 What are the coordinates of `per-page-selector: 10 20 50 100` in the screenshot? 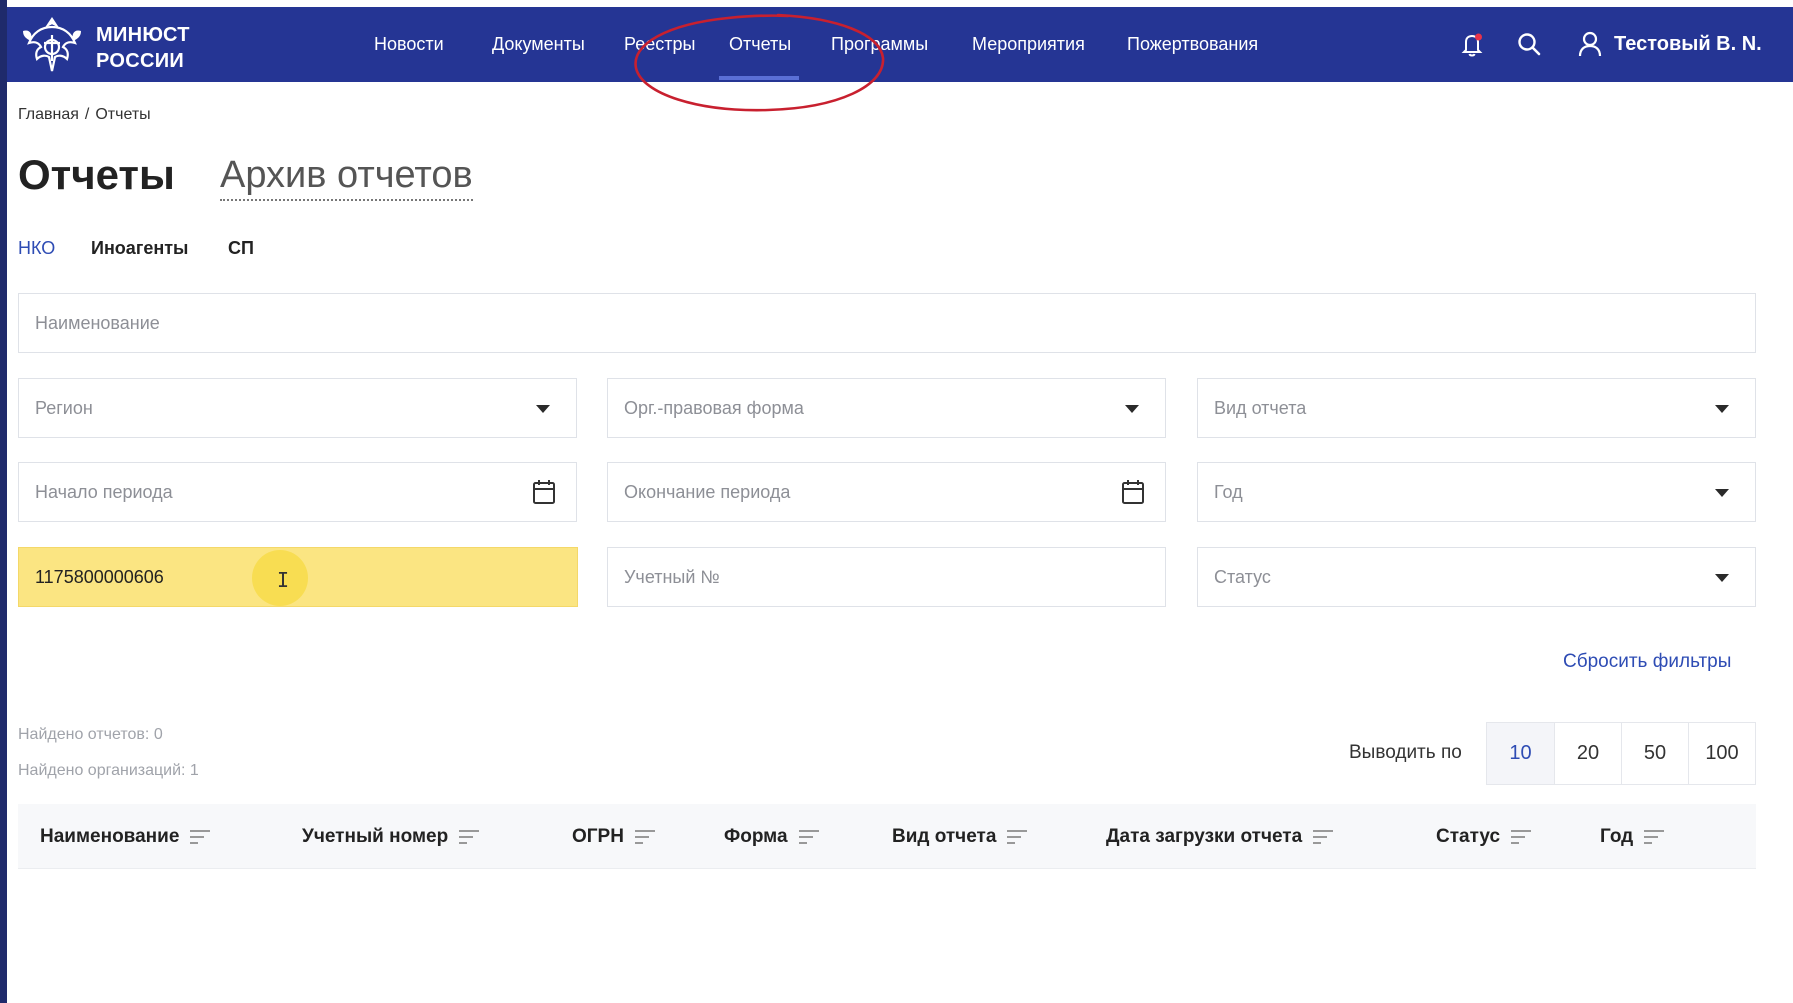 It's located at (1621, 753).